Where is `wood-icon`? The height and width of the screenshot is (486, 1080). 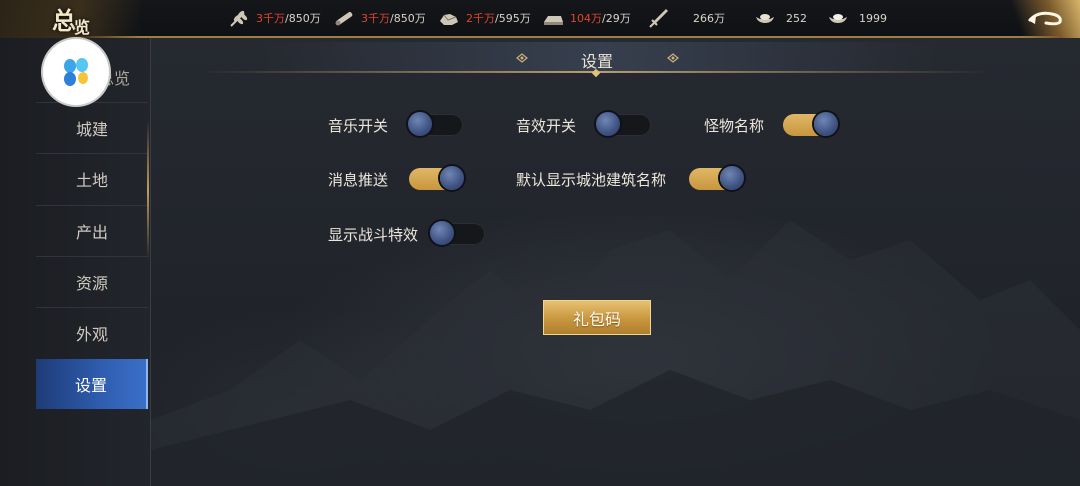
wood-icon is located at coordinates (344, 18).